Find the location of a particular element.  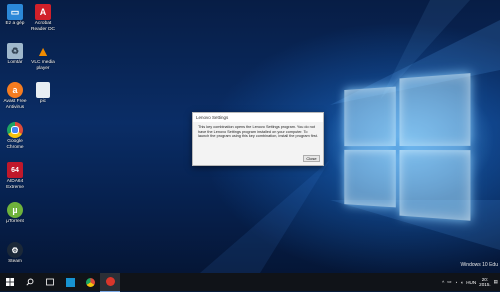

windows-start-icon is located at coordinates (10, 282).